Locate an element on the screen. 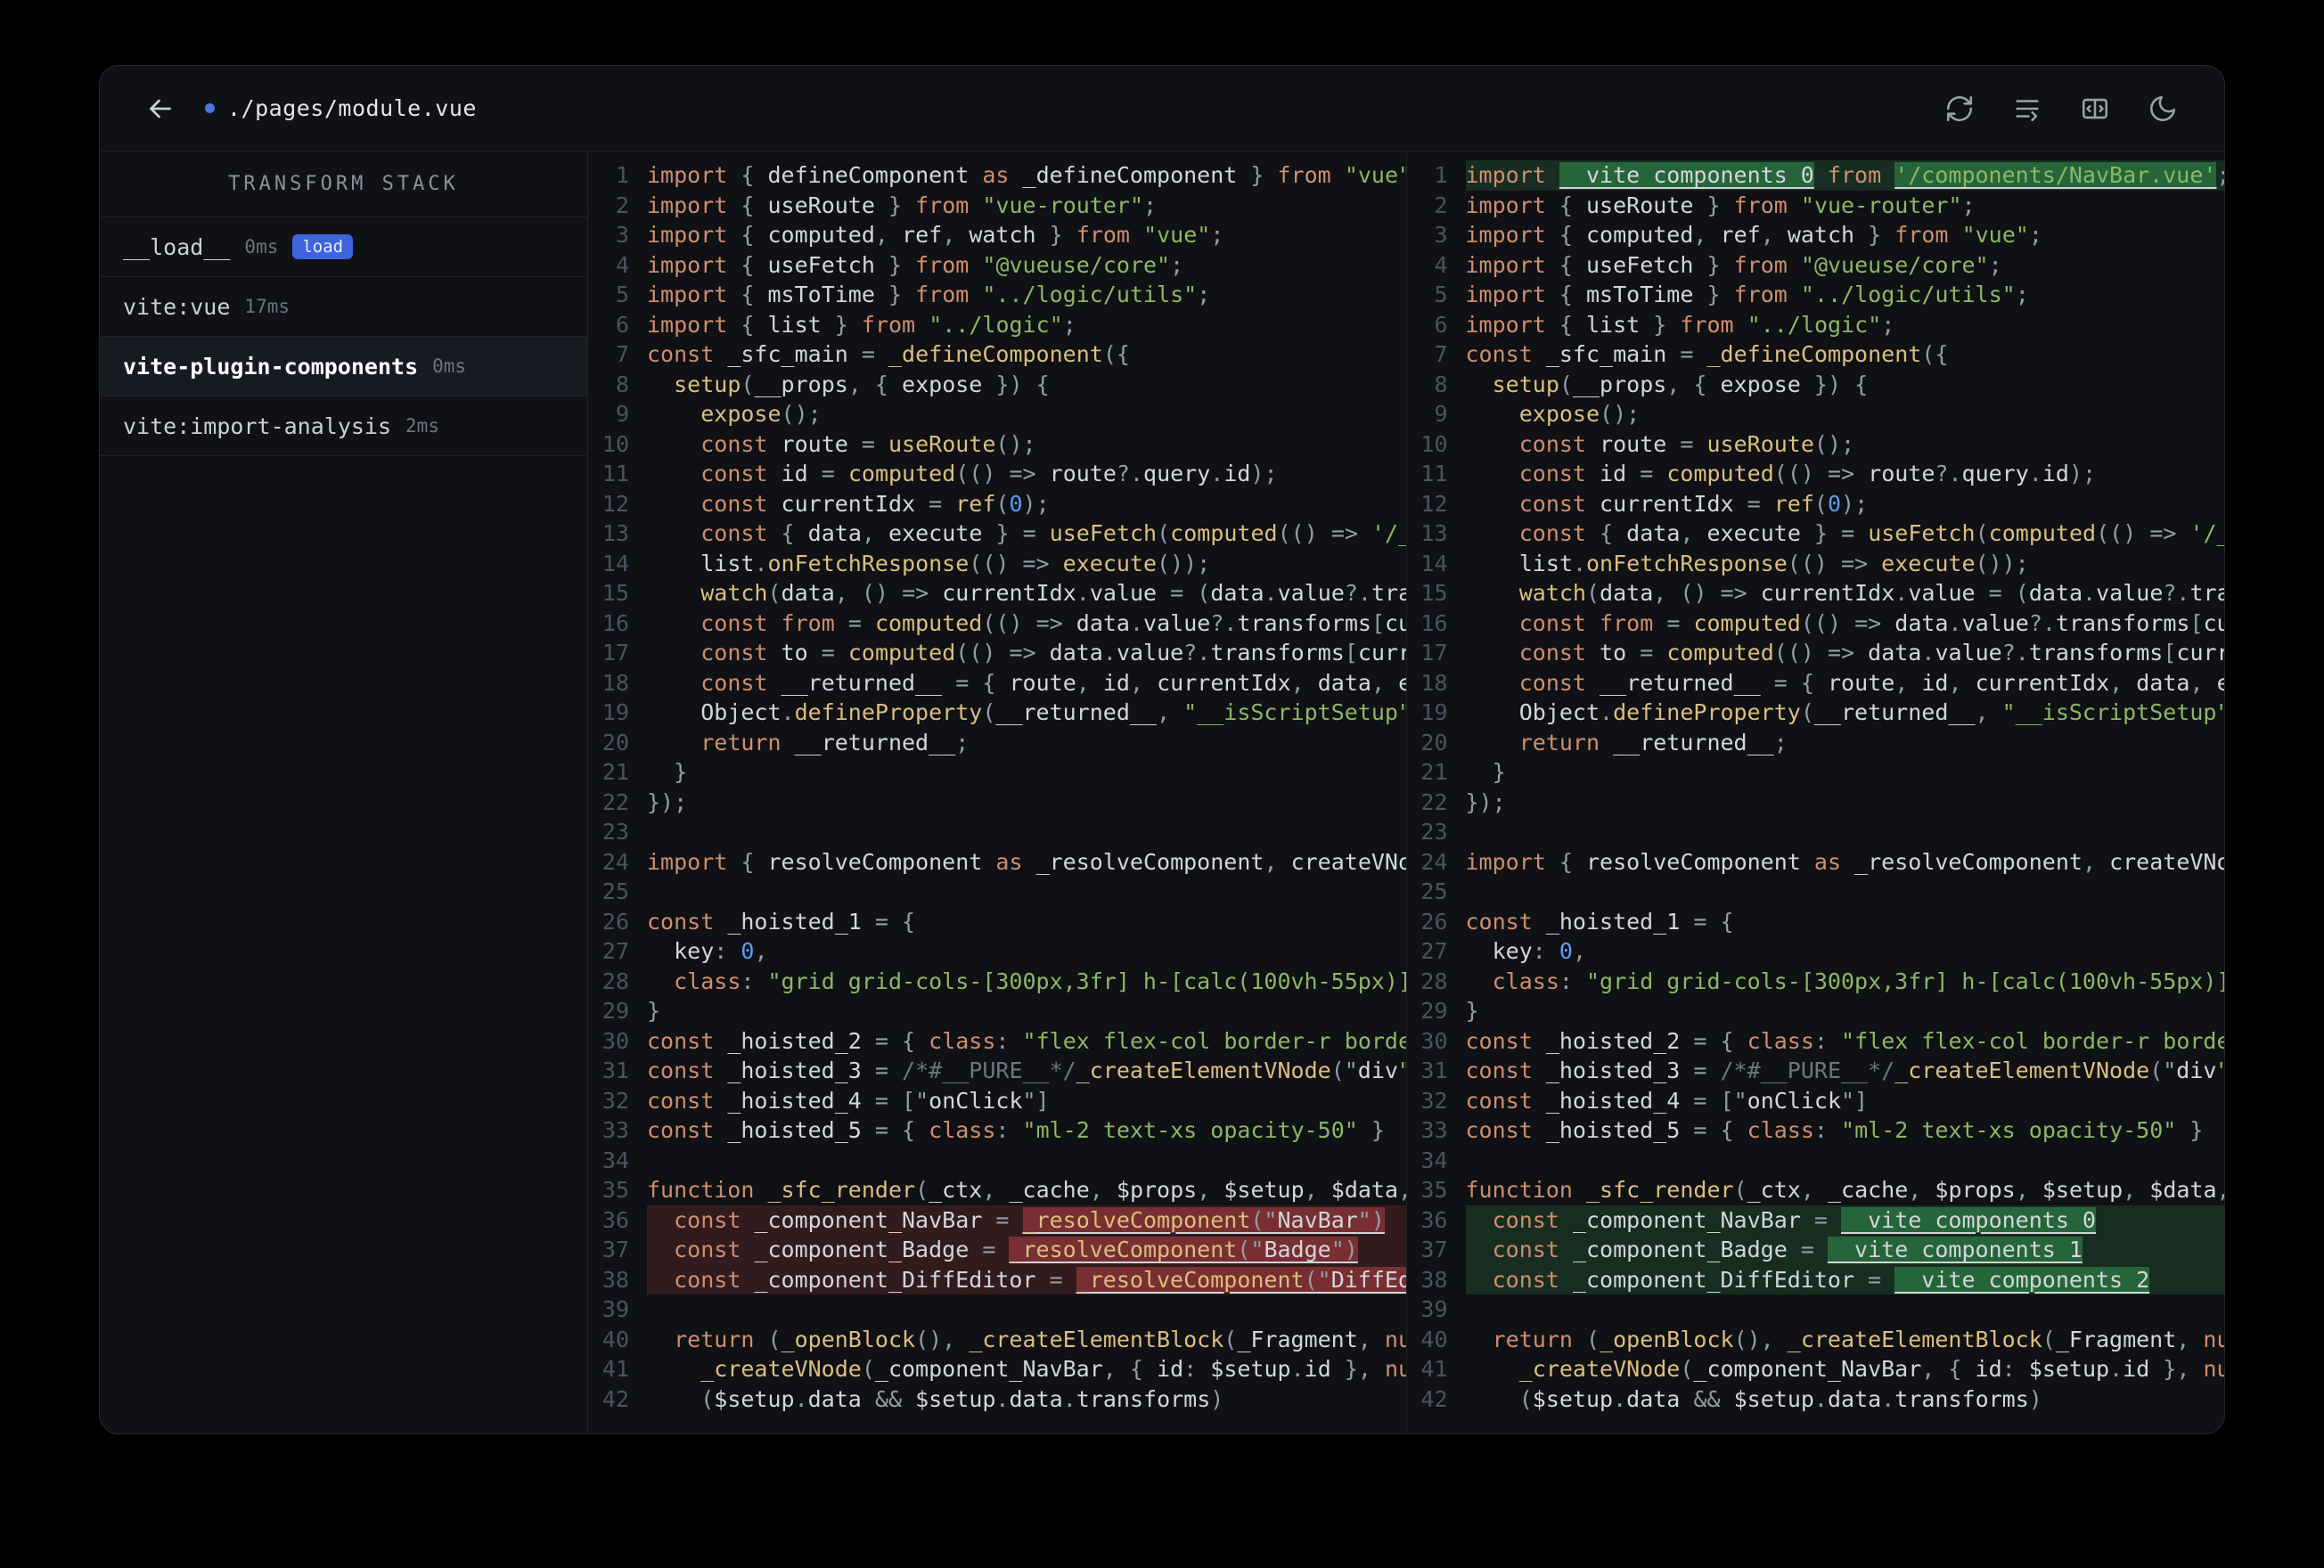 Image resolution: width=2324 pixels, height=1568 pixels. inline-diff-toggle-button is located at coordinates (2027, 108).